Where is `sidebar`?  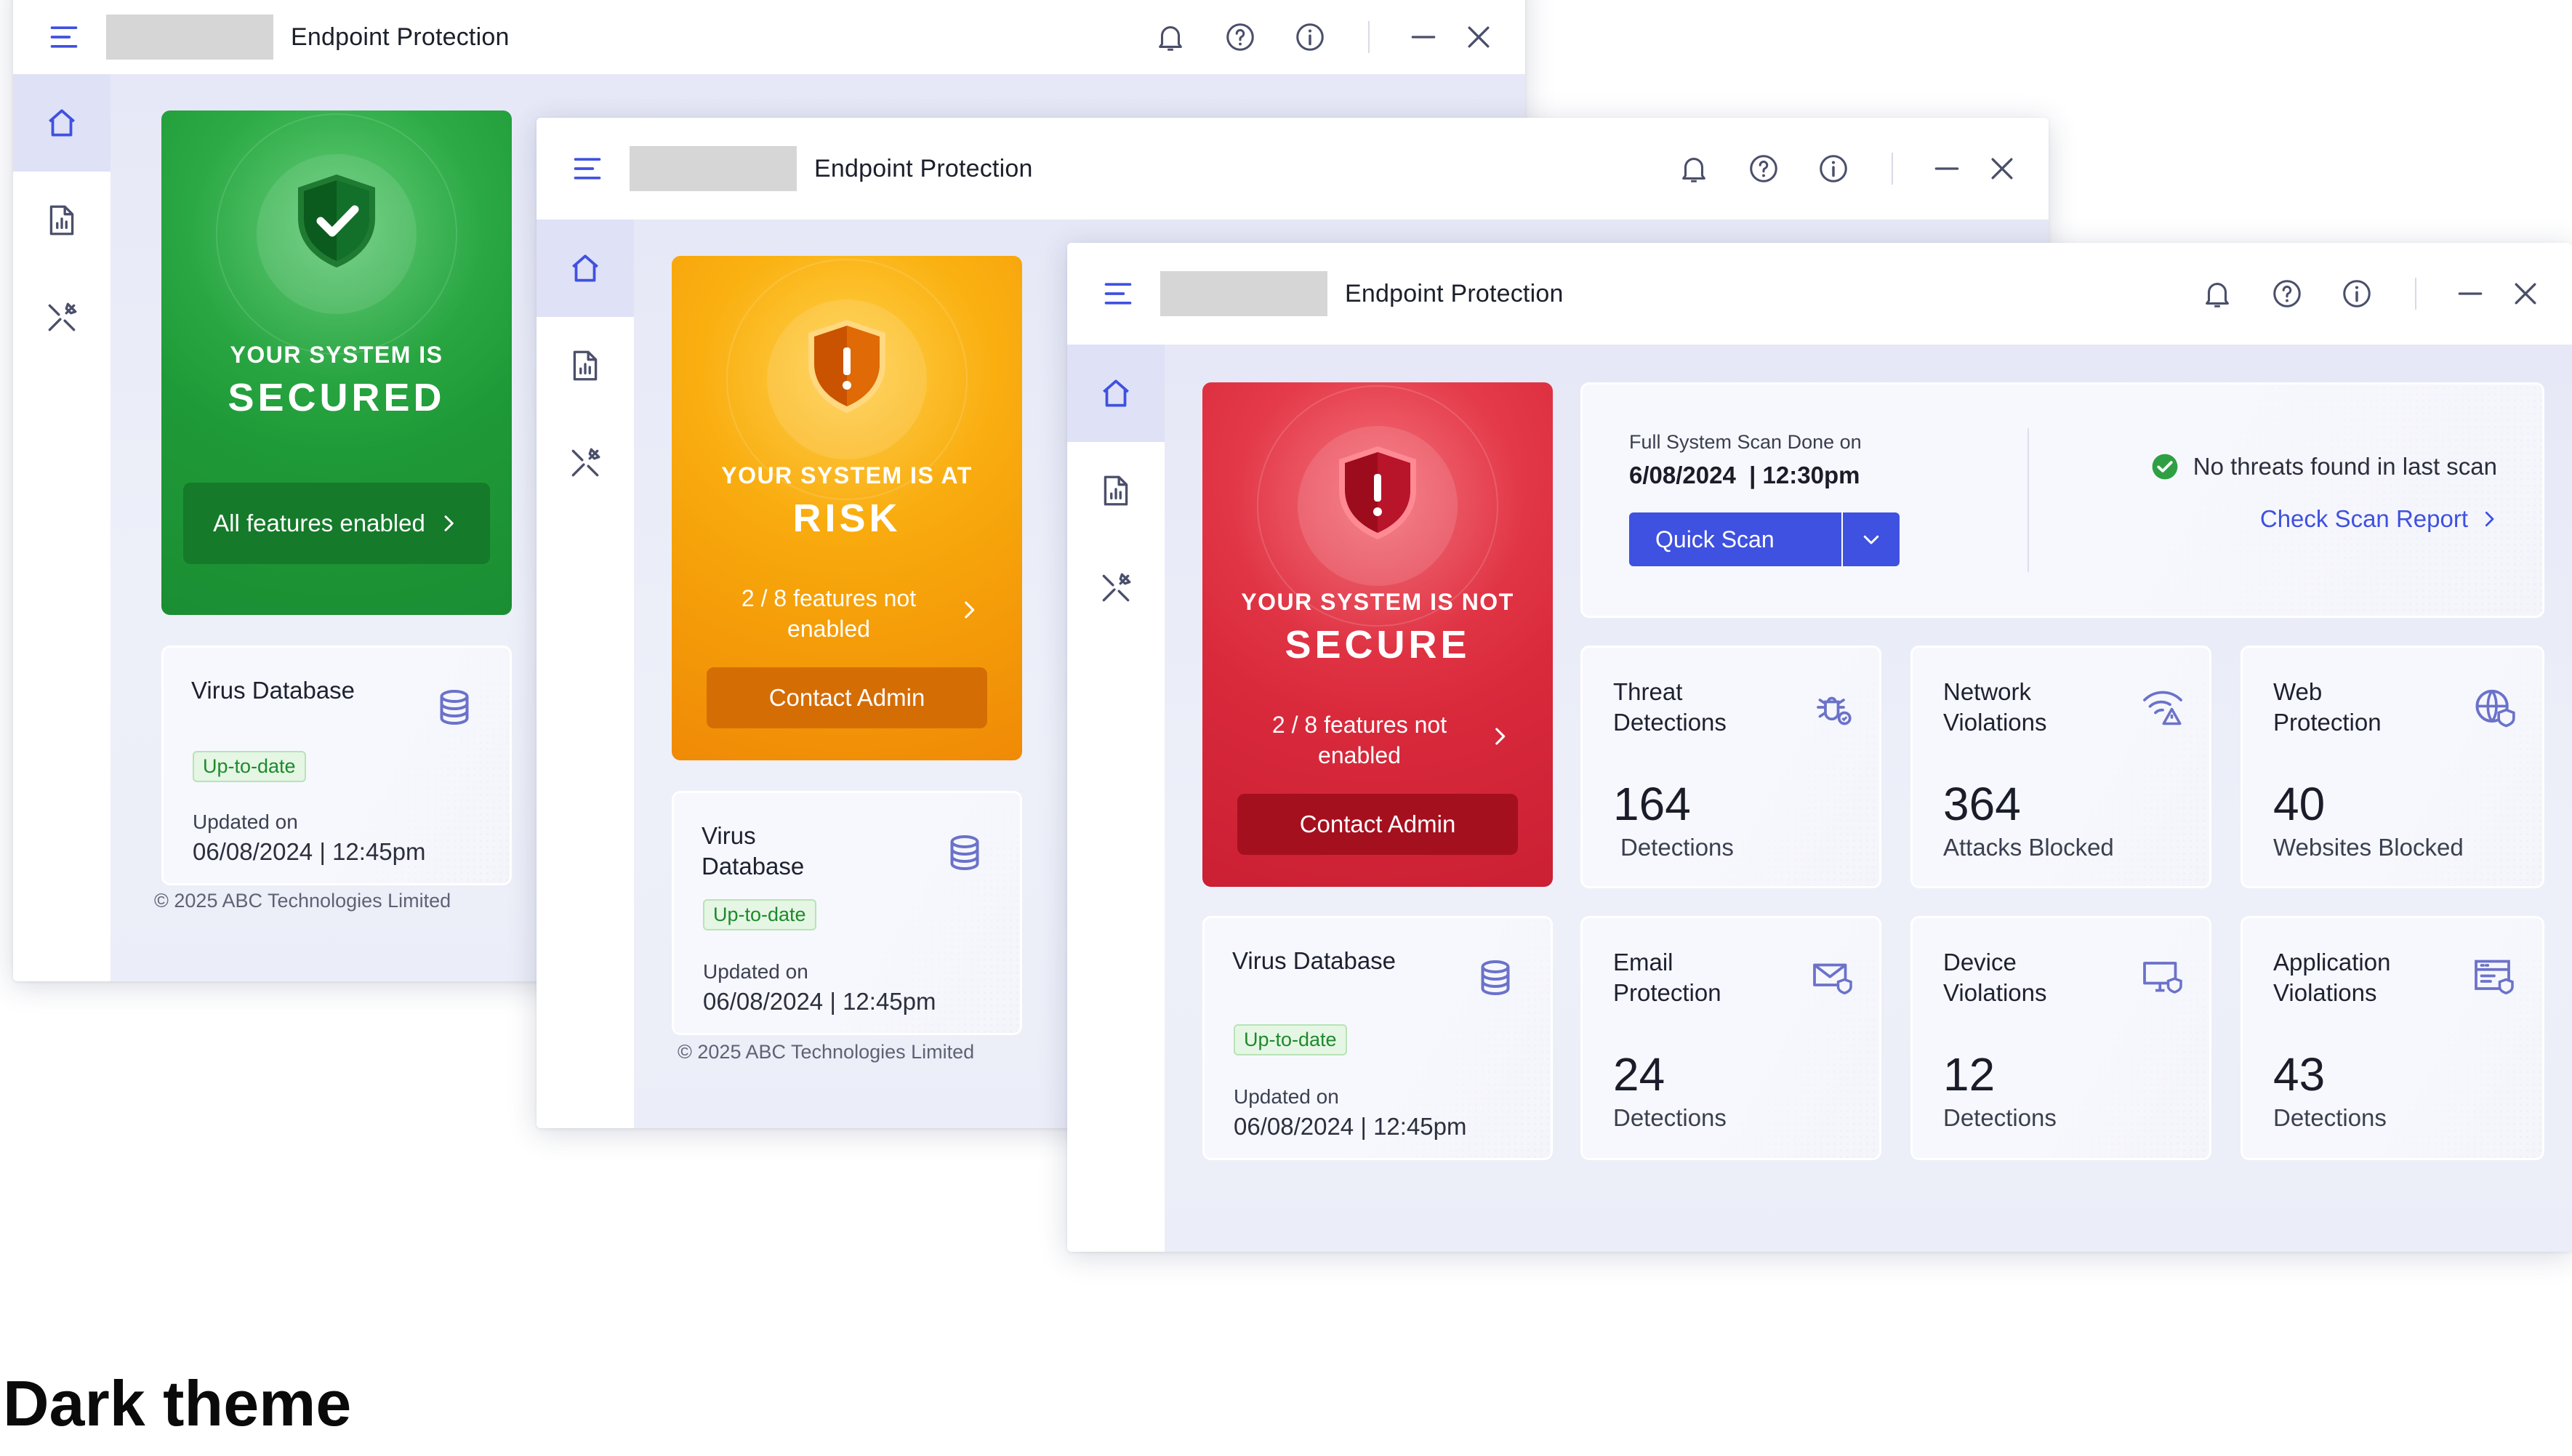 sidebar is located at coordinates (585, 674).